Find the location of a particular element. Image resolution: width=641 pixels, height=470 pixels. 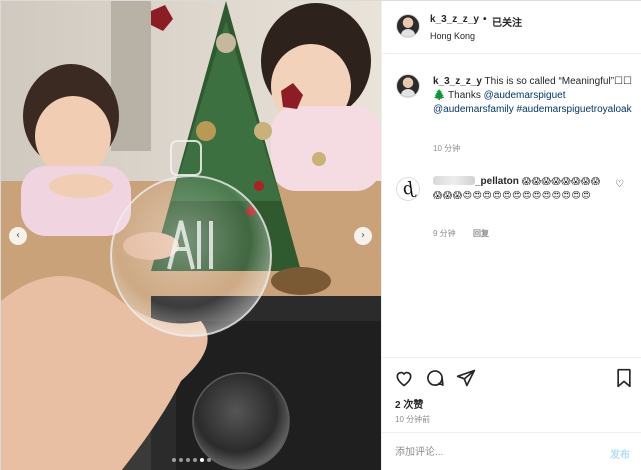

comment-button is located at coordinates (435, 378).